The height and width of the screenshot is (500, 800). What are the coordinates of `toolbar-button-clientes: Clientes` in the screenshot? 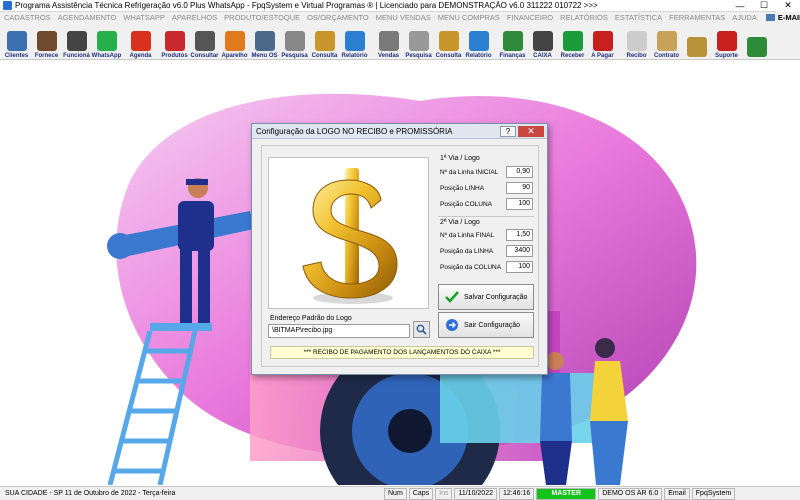 It's located at (16, 41).